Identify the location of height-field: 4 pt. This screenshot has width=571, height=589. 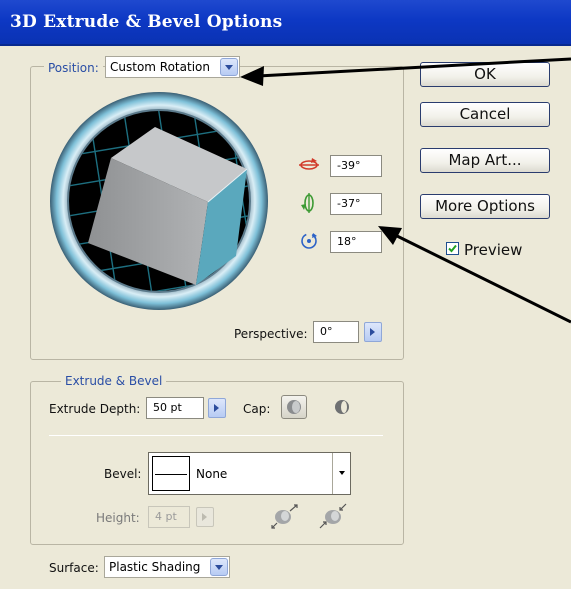
(169, 517).